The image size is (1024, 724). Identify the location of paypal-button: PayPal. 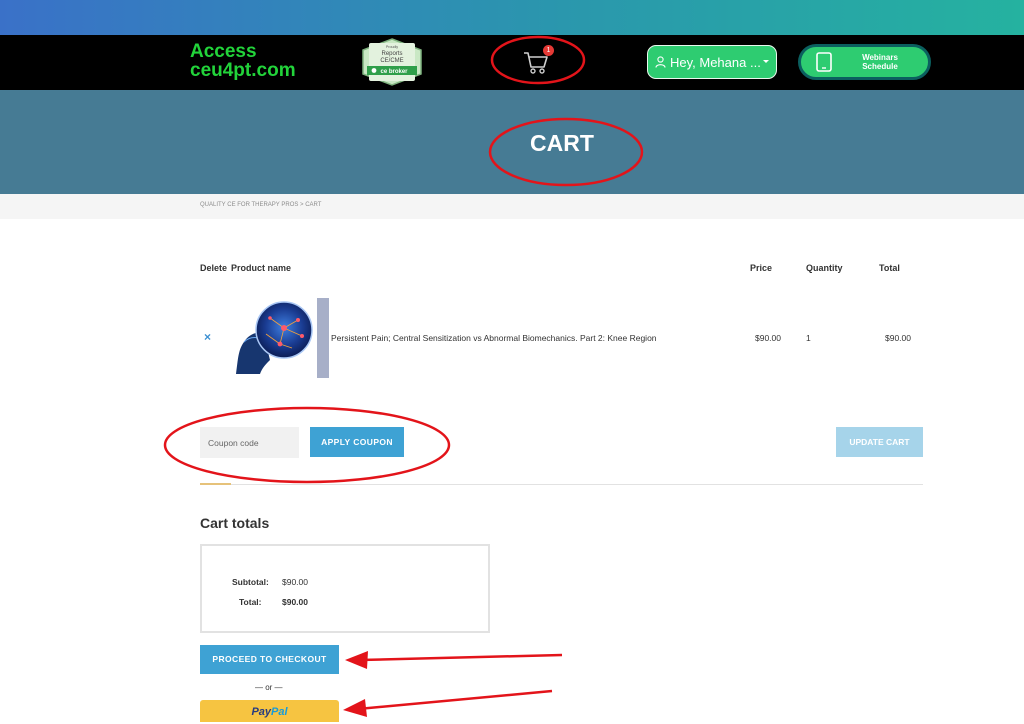
(269, 711).